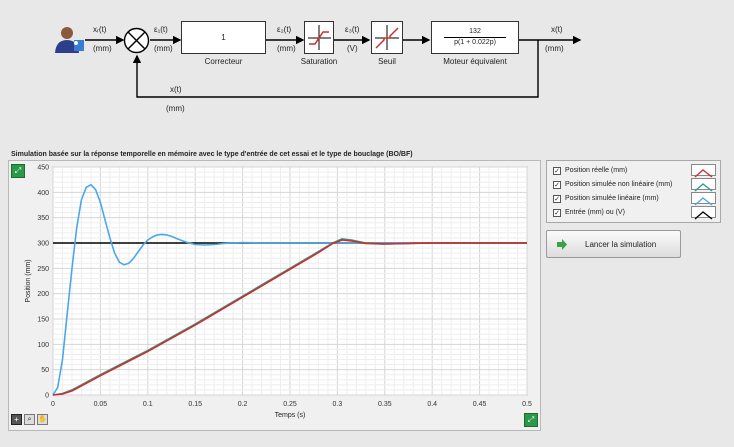 The height and width of the screenshot is (447, 734). Describe the element at coordinates (475, 42) in the screenshot. I see `motor-denominator: p(1 + 0.022p)` at that location.